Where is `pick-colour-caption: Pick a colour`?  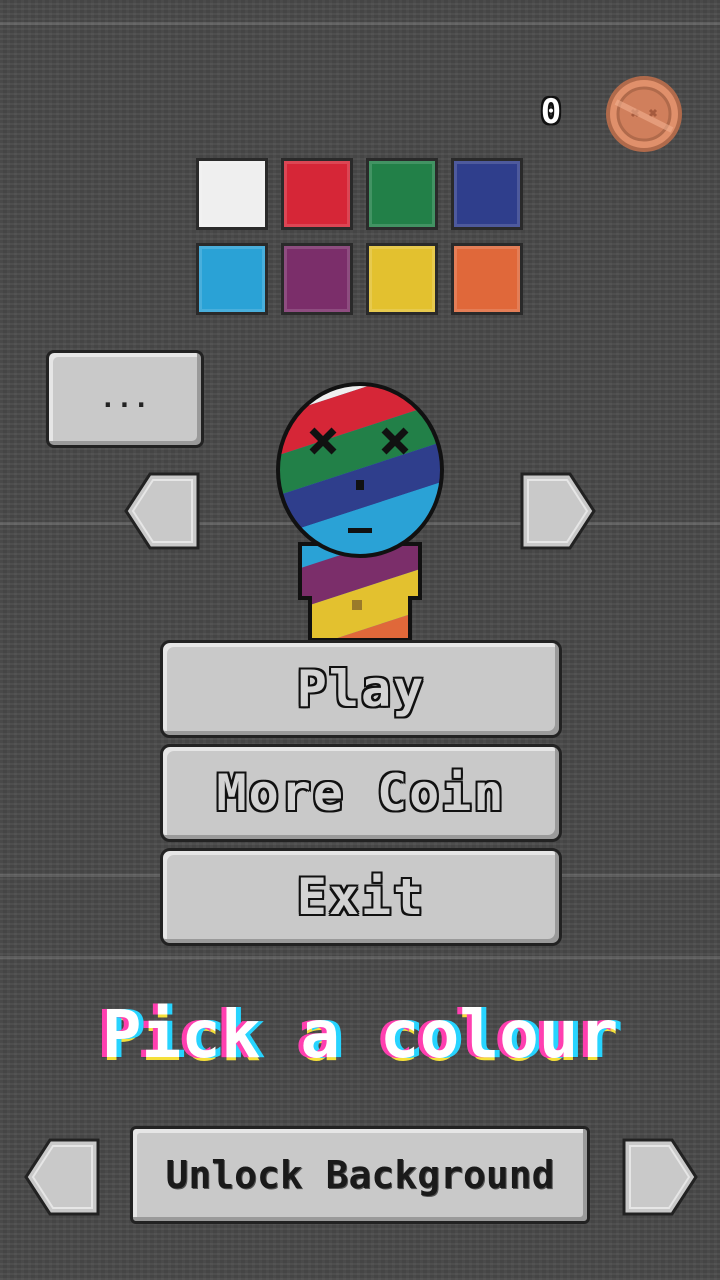
pick-colour-caption: Pick a colour is located at coordinates (360, 1034).